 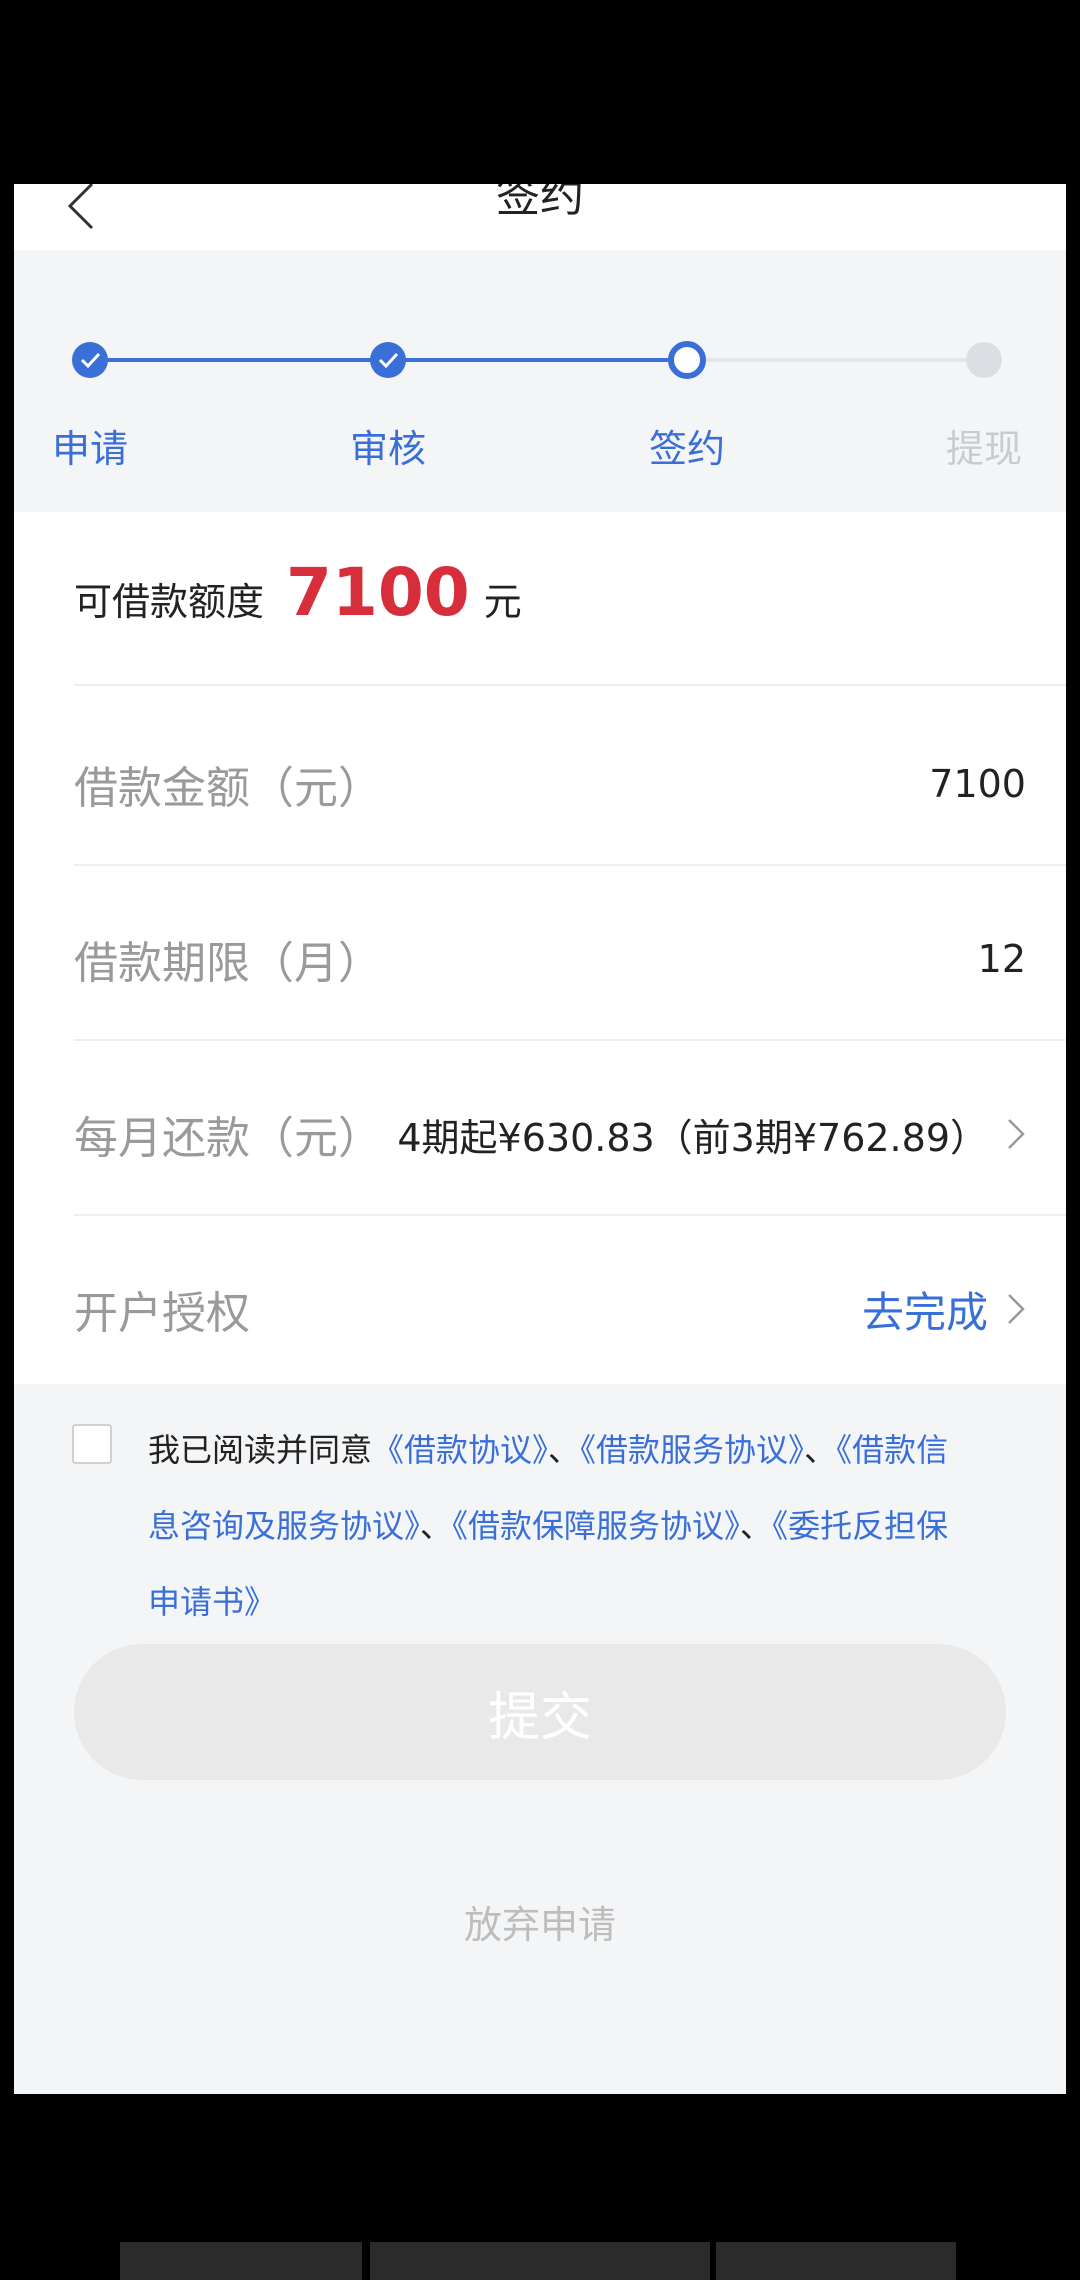 I want to click on account-auth-action: 去完成, so click(x=944, y=1309).